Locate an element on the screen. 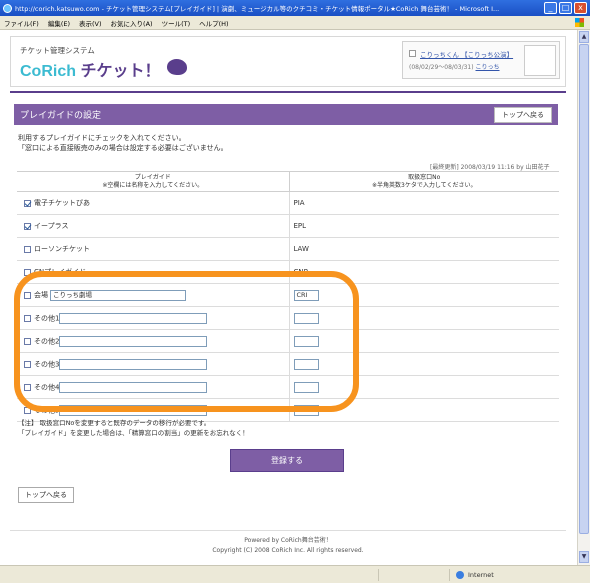  section-header: プレイガイドの設定 トップへ戻る is located at coordinates (286, 114).